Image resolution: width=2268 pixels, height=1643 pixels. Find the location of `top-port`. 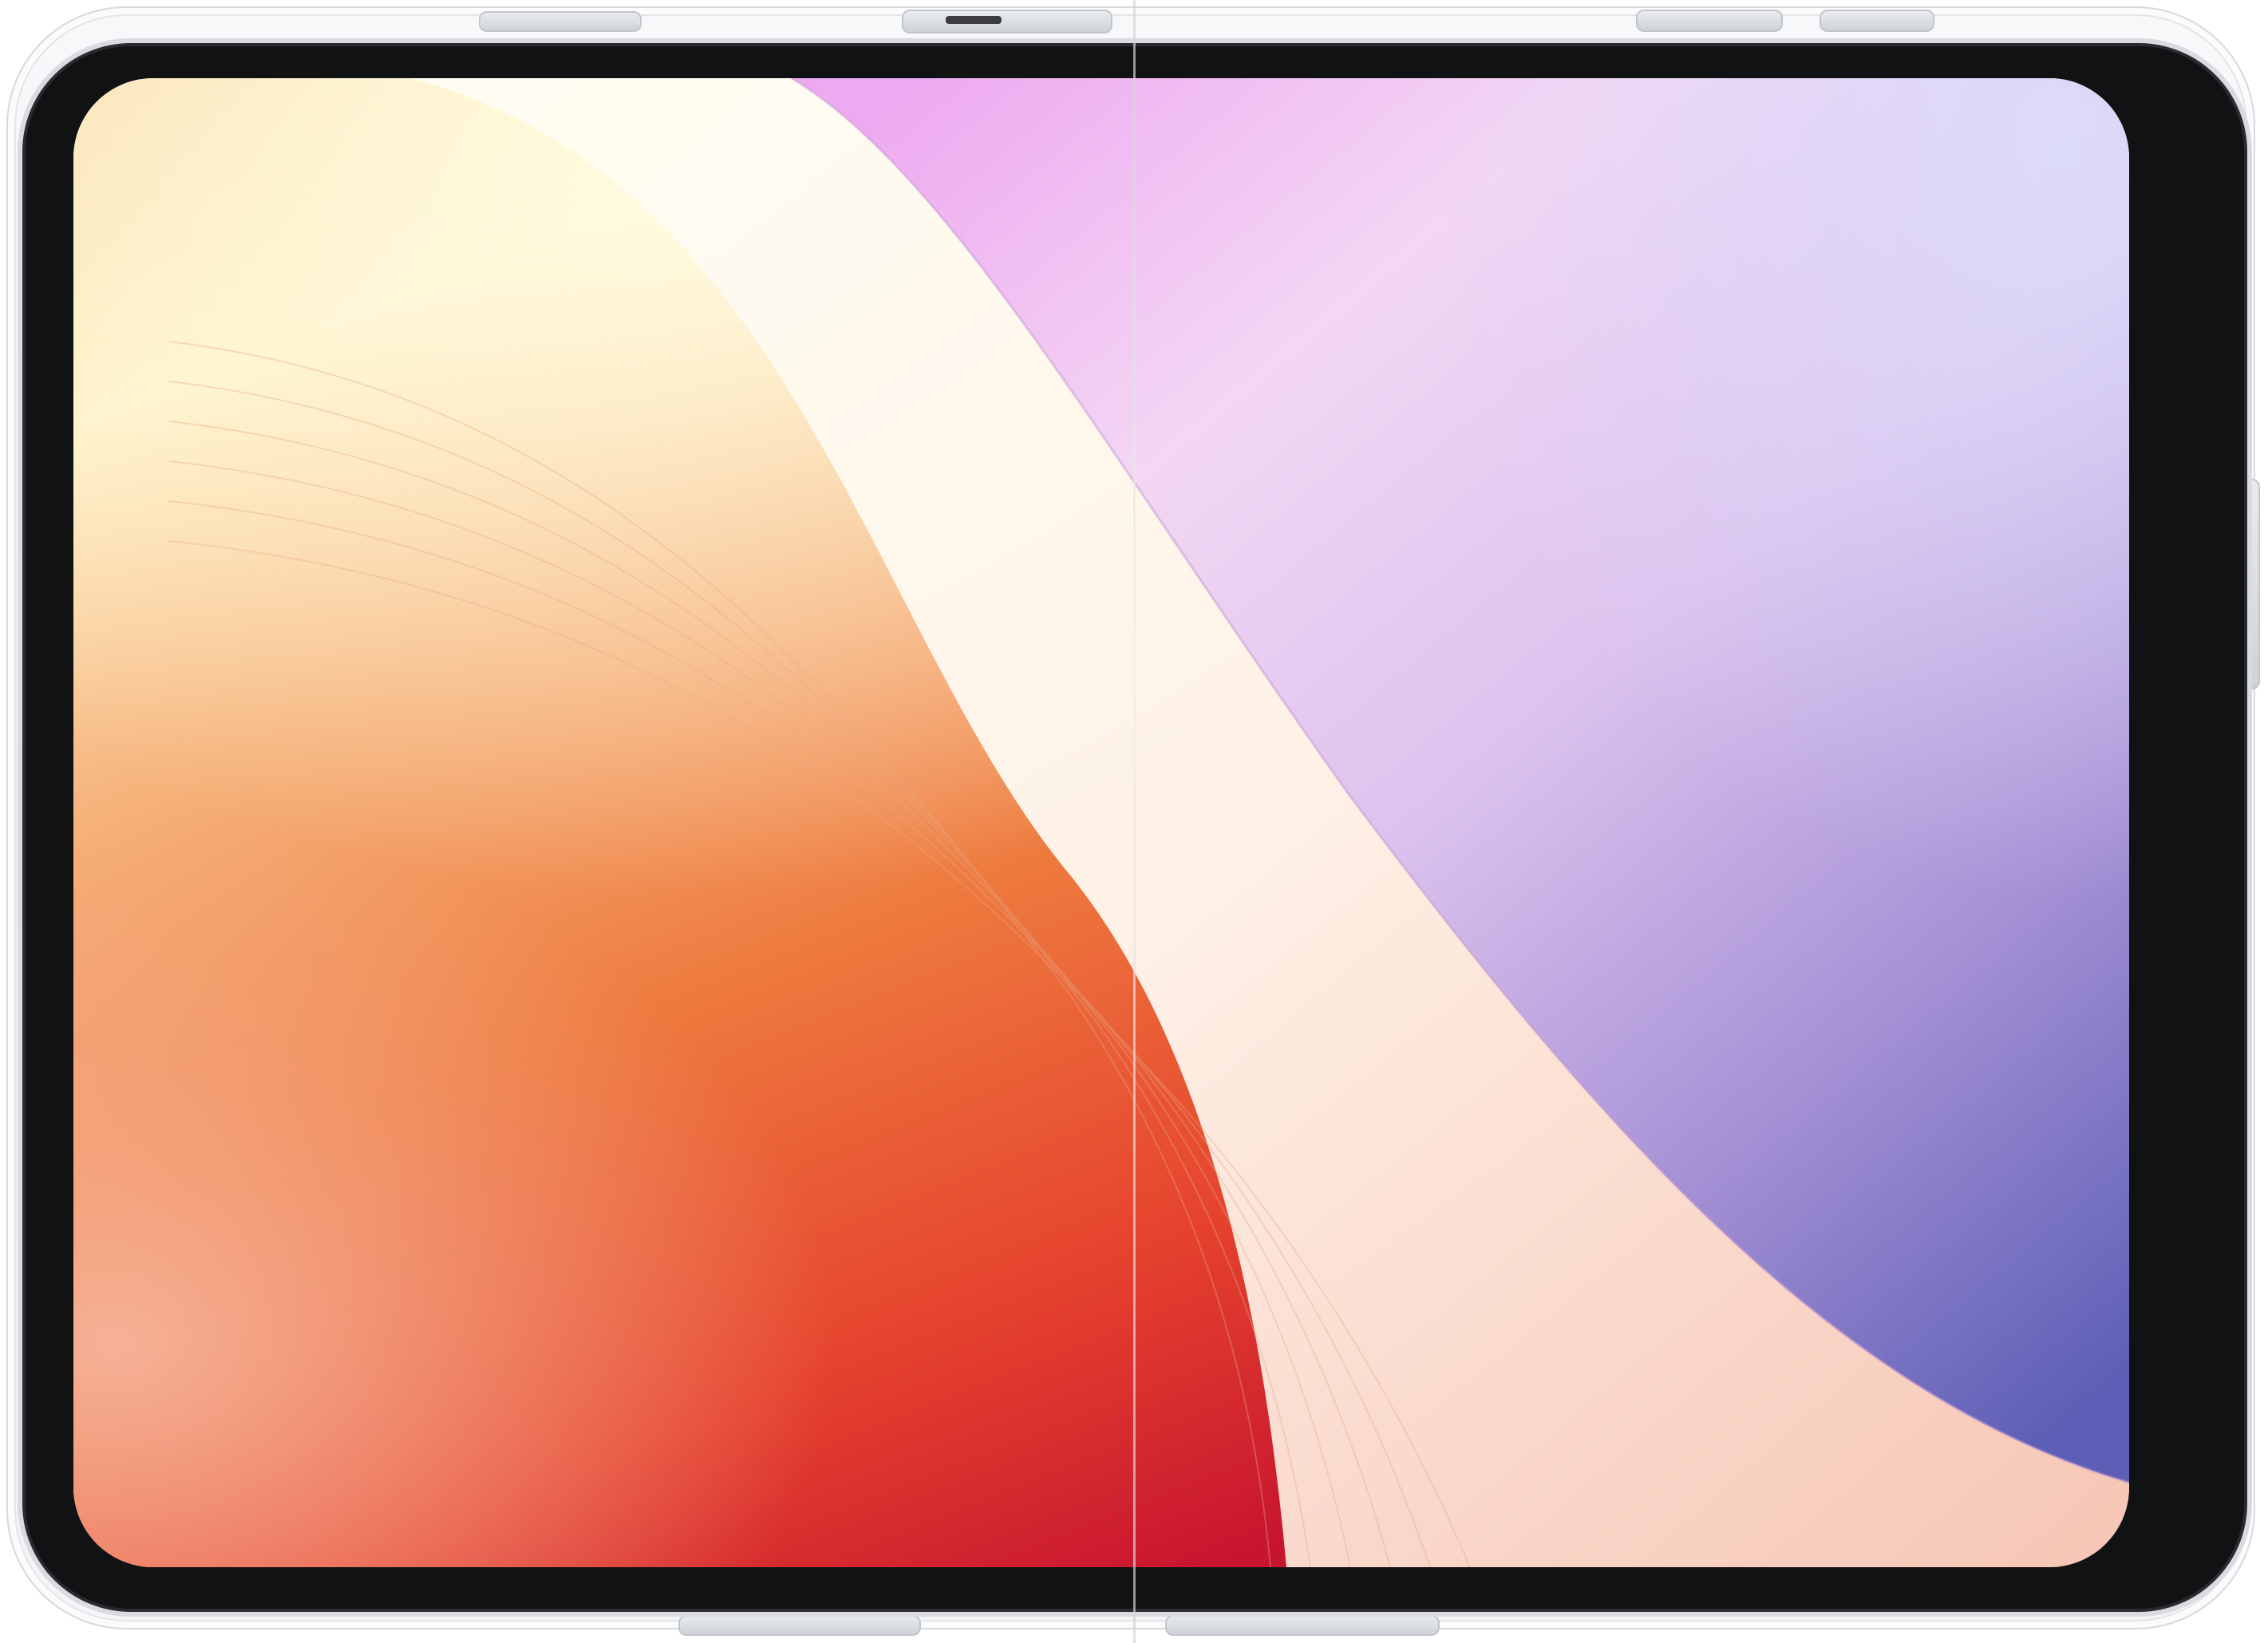

top-port is located at coordinates (974, 20).